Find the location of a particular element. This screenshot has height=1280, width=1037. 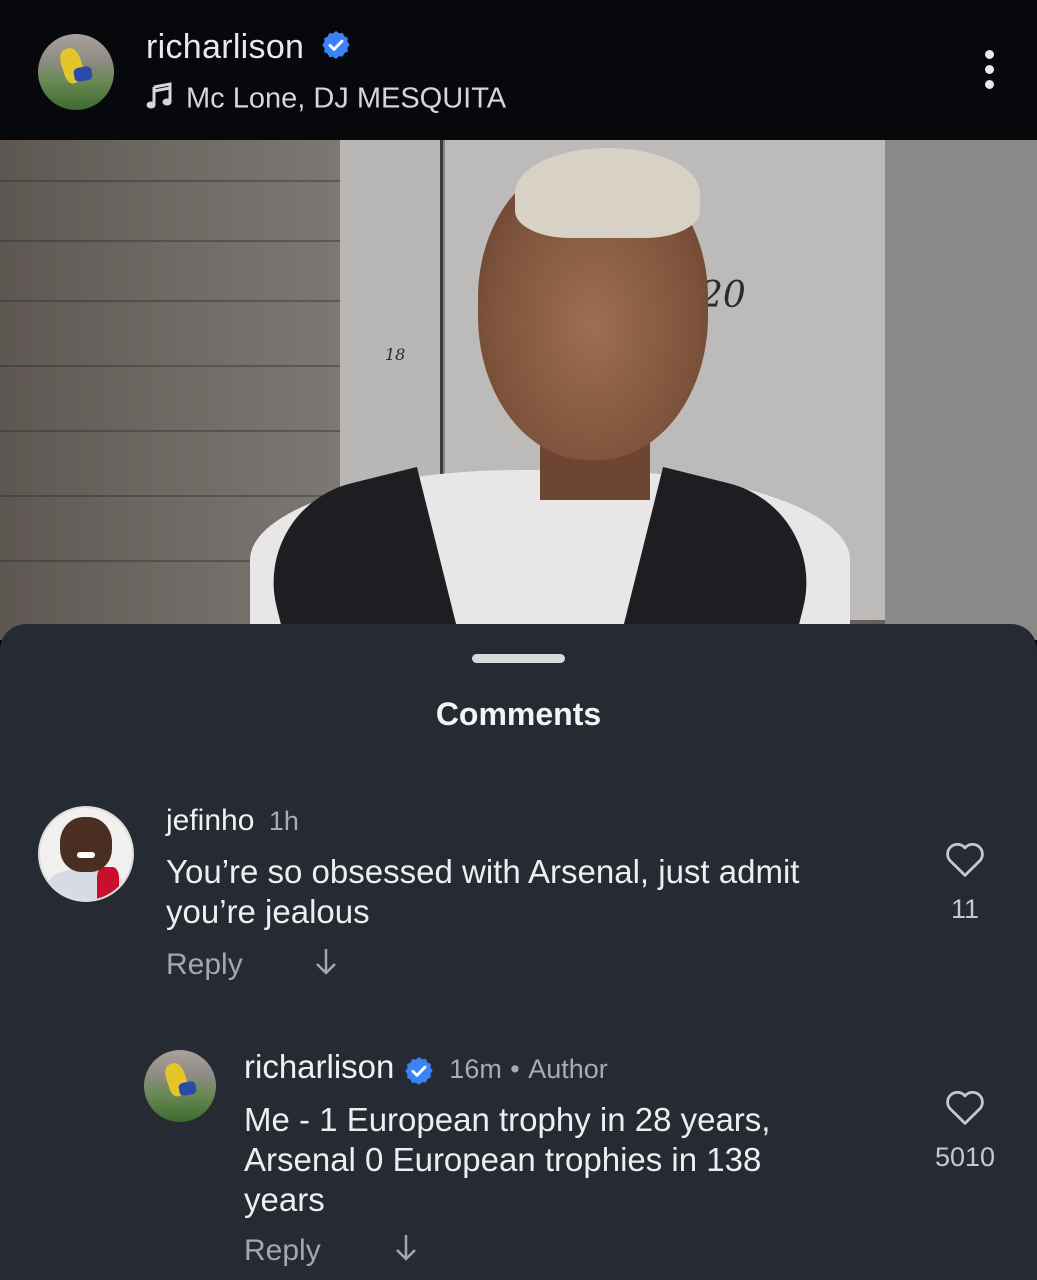

comment-meta: richarlison 16m • Author is located at coordinates (426, 1070).